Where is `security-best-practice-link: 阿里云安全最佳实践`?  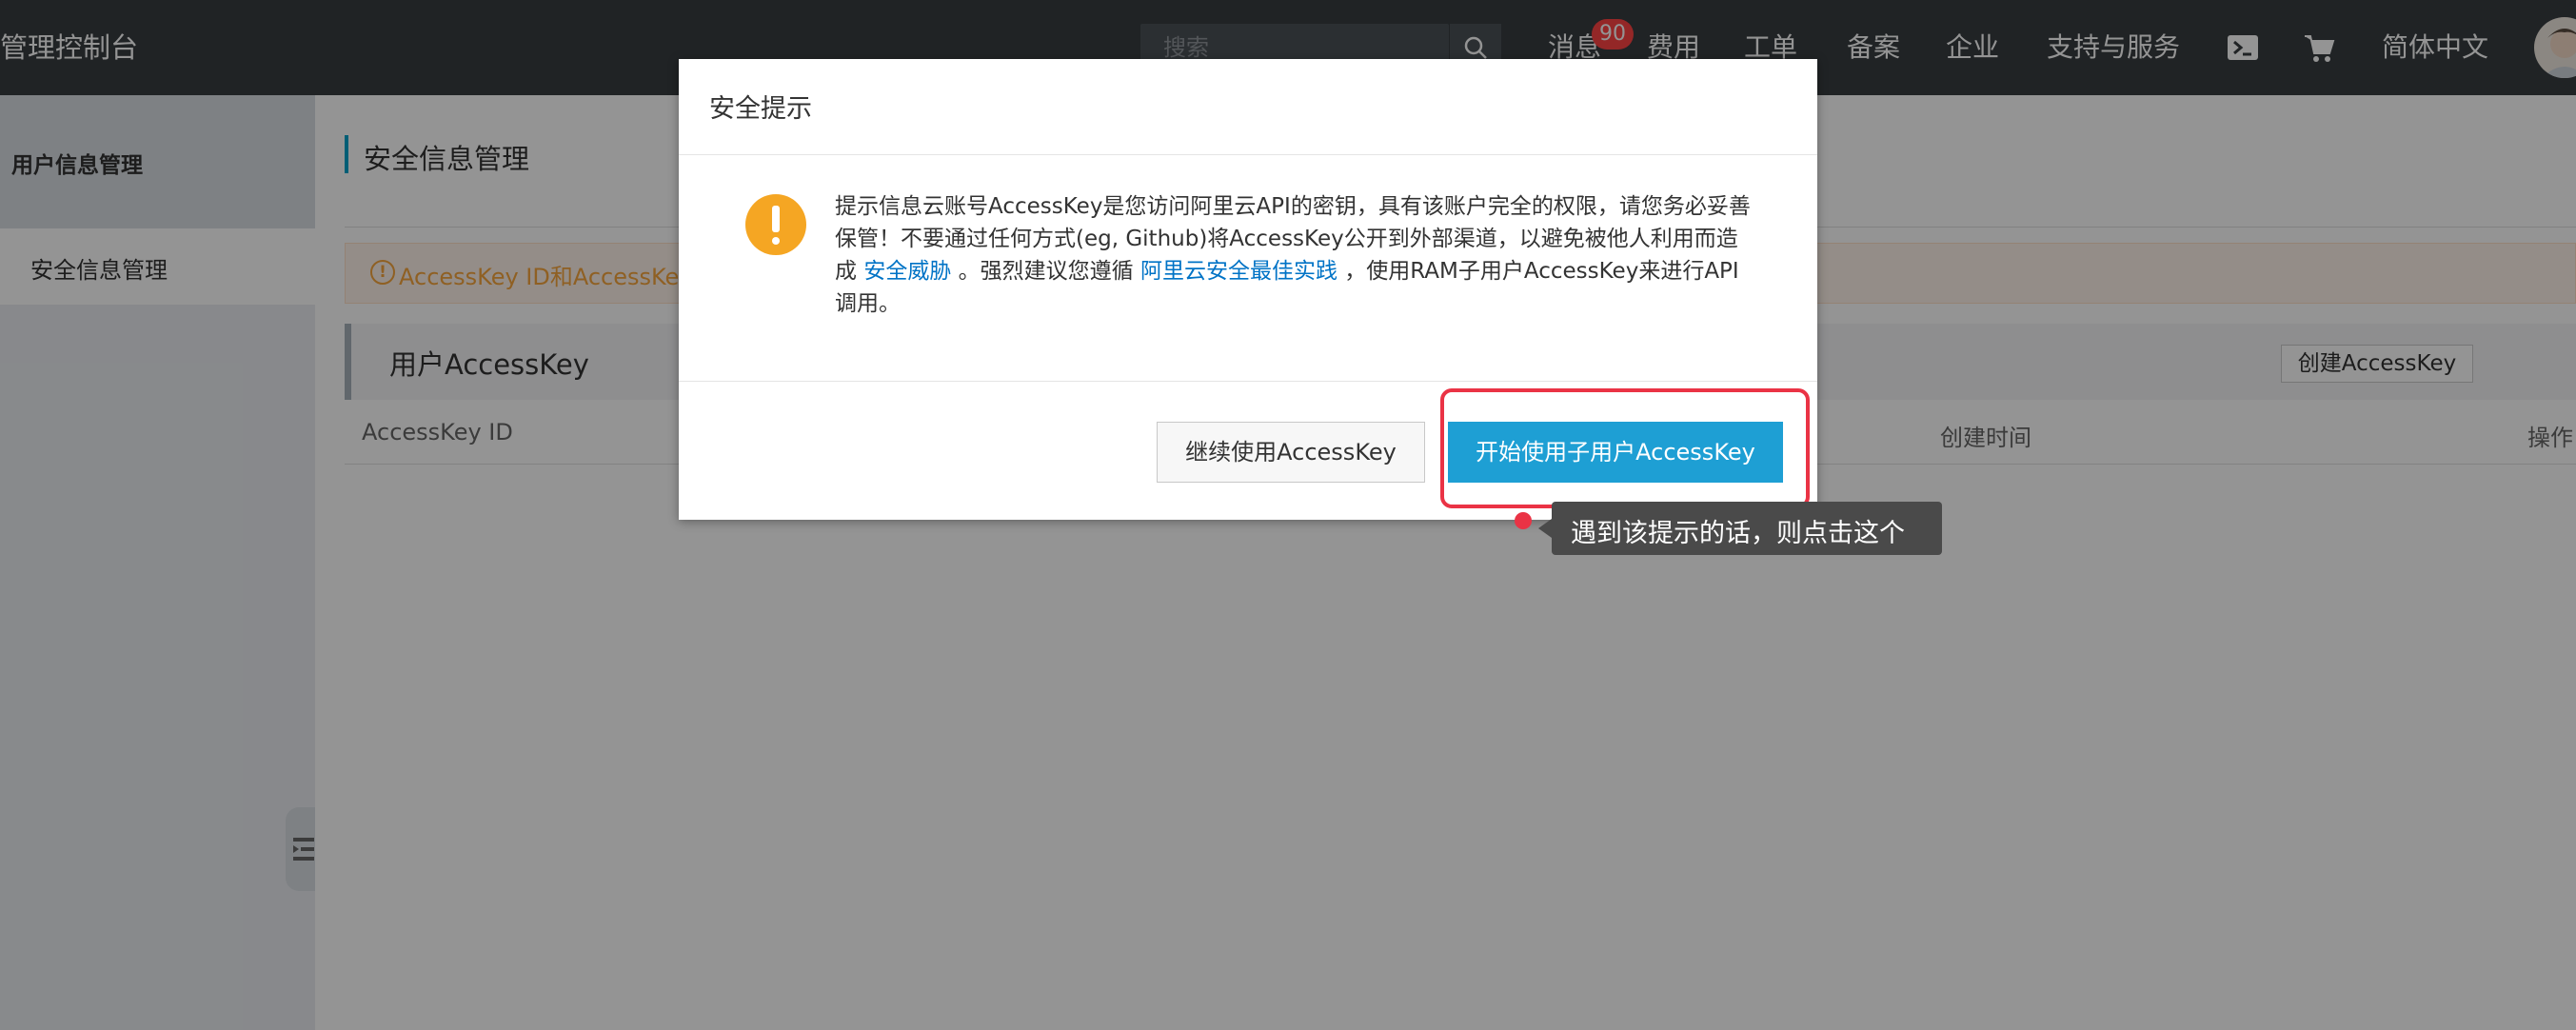
security-best-practice-link: 阿里云安全最佳实践 is located at coordinates (1239, 271).